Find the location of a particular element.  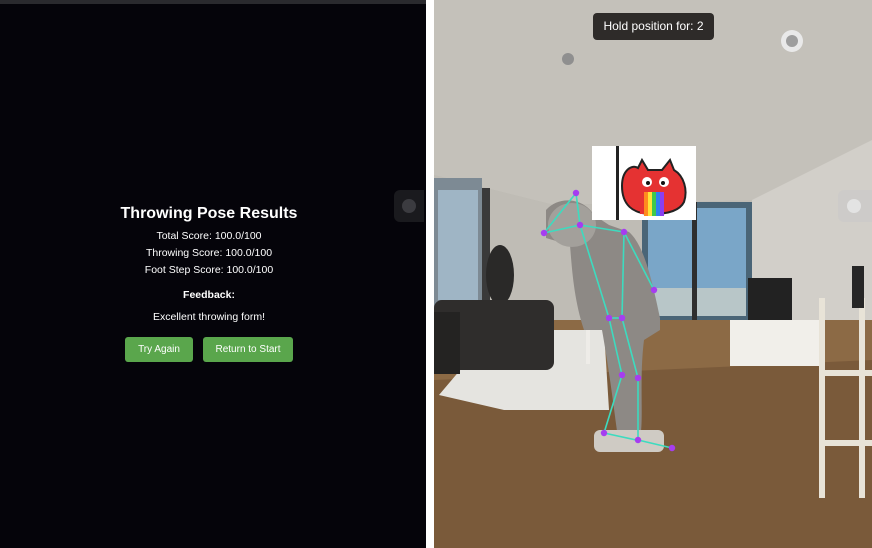

panel-top-bar is located at coordinates (213, 2).